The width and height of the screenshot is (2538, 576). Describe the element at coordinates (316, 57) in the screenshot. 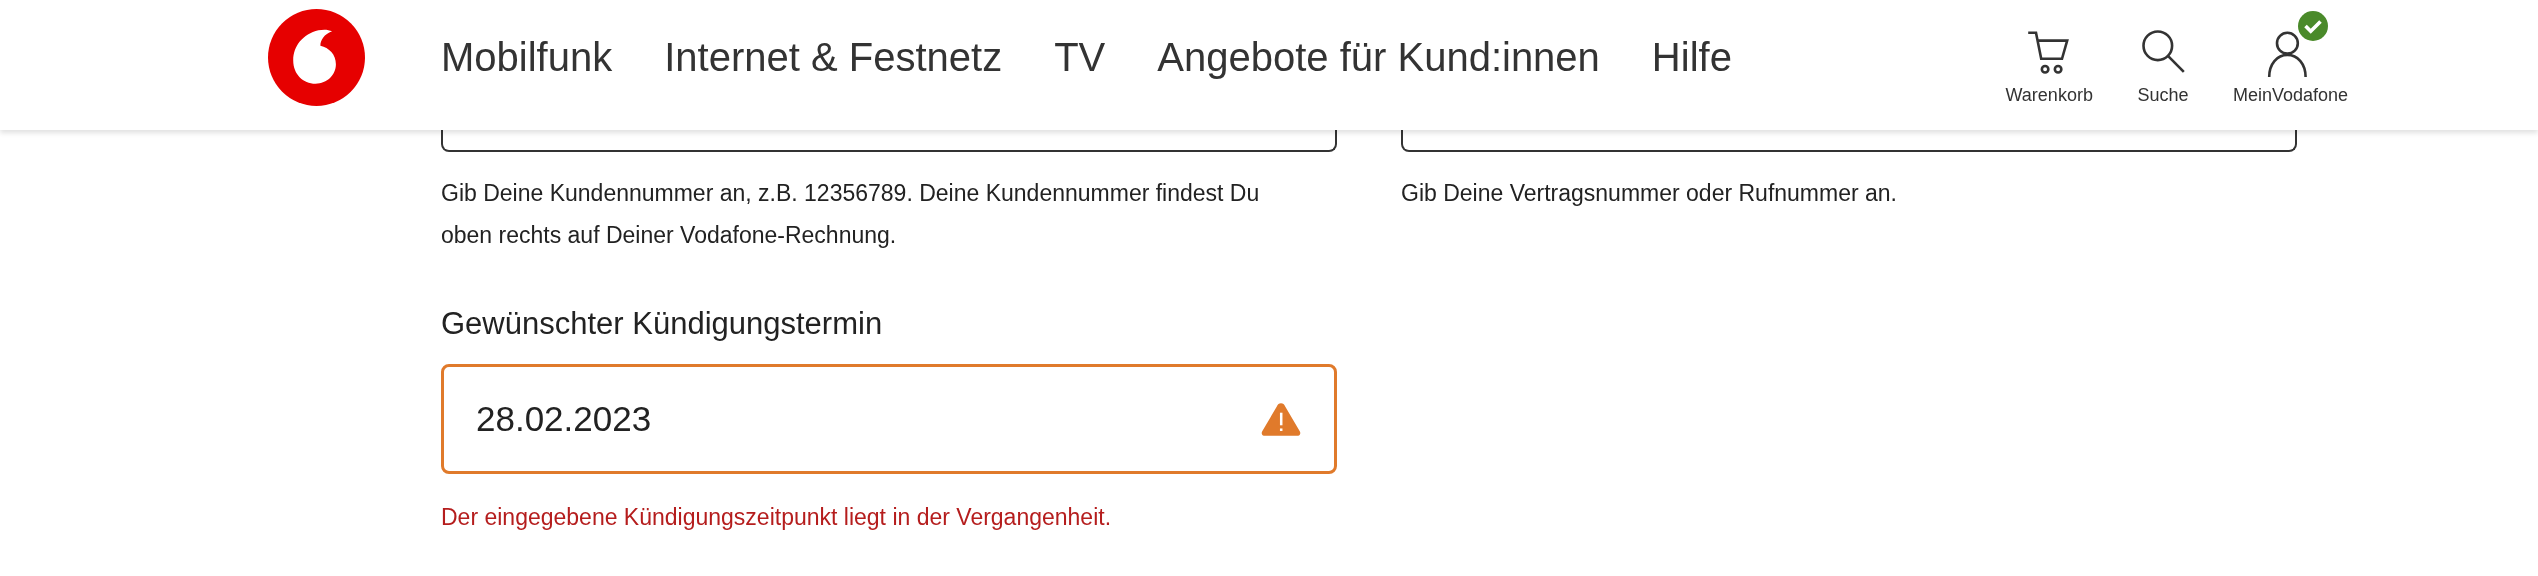

I see `logo-icon` at that location.